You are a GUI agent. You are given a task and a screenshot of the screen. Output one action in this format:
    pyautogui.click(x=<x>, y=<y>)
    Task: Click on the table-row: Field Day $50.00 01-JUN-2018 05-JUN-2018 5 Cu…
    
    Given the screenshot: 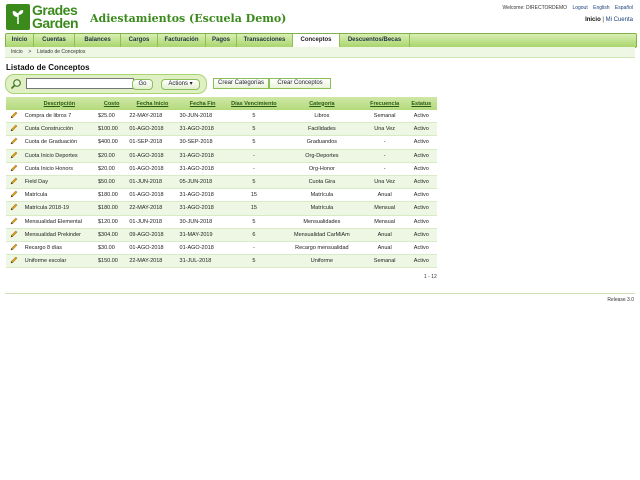 What is the action you would take?
    pyautogui.click(x=221, y=182)
    